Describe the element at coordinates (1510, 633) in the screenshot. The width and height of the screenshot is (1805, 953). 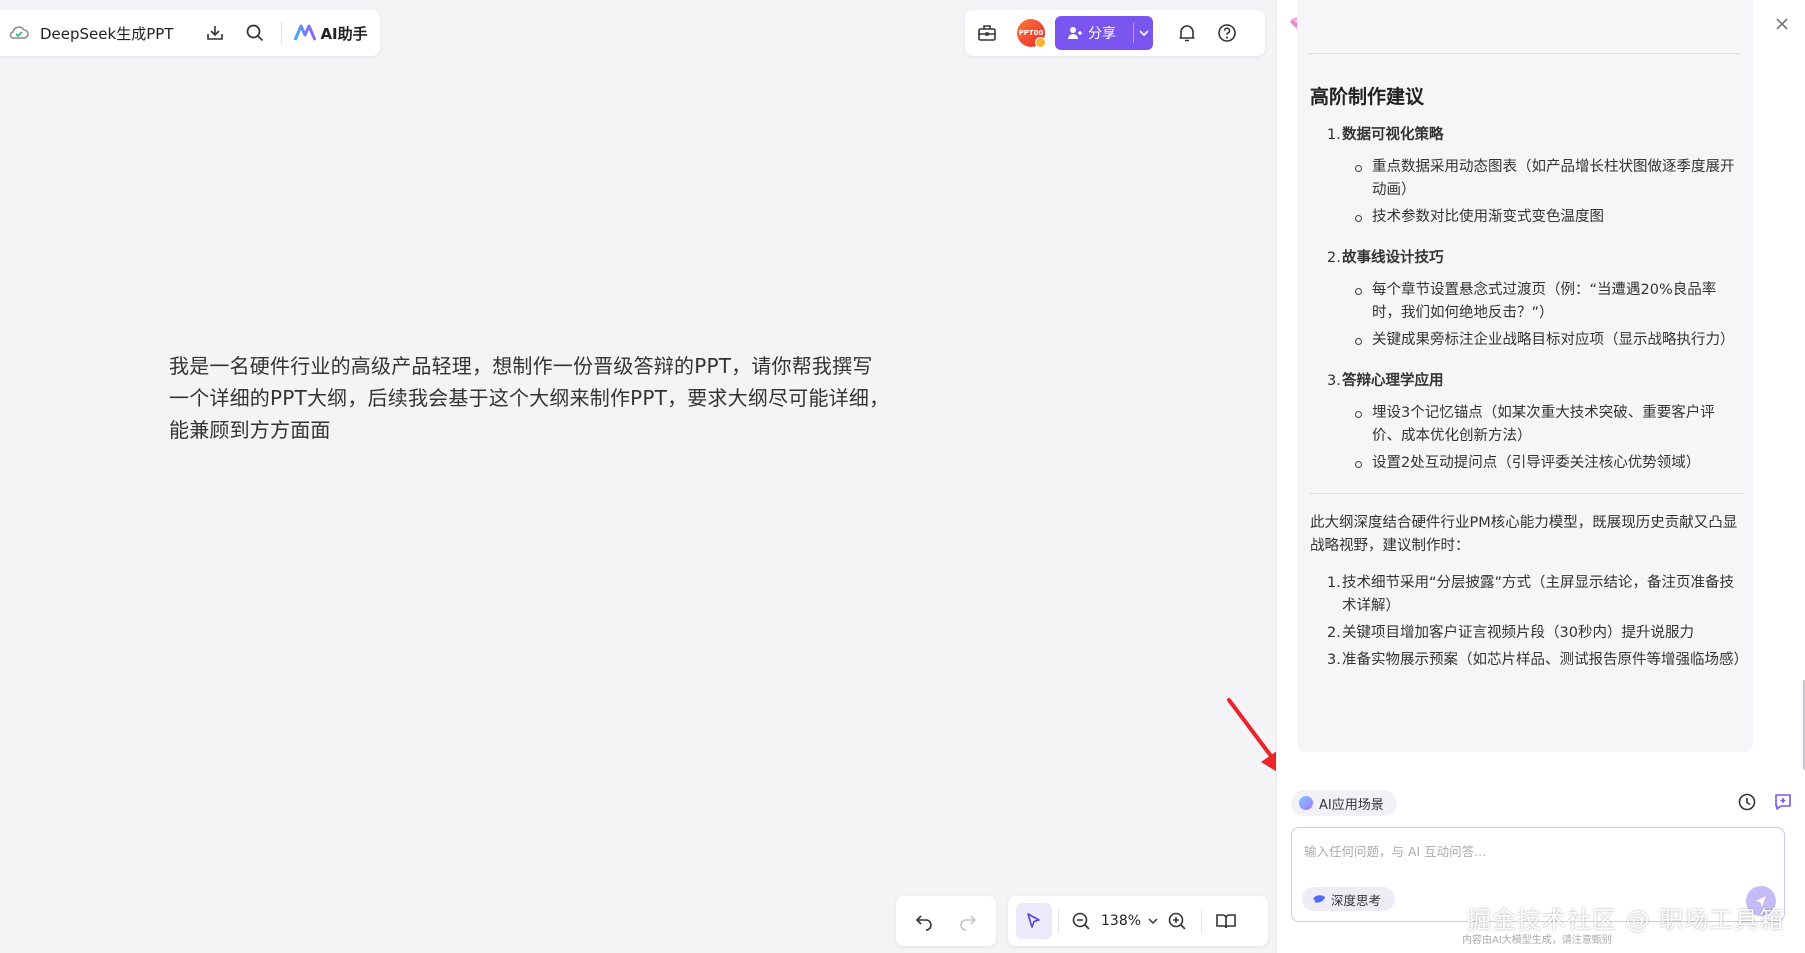
I see `list-item: 2. 关键项目增加客户证言视频片段（30秒内）提升说服力` at that location.